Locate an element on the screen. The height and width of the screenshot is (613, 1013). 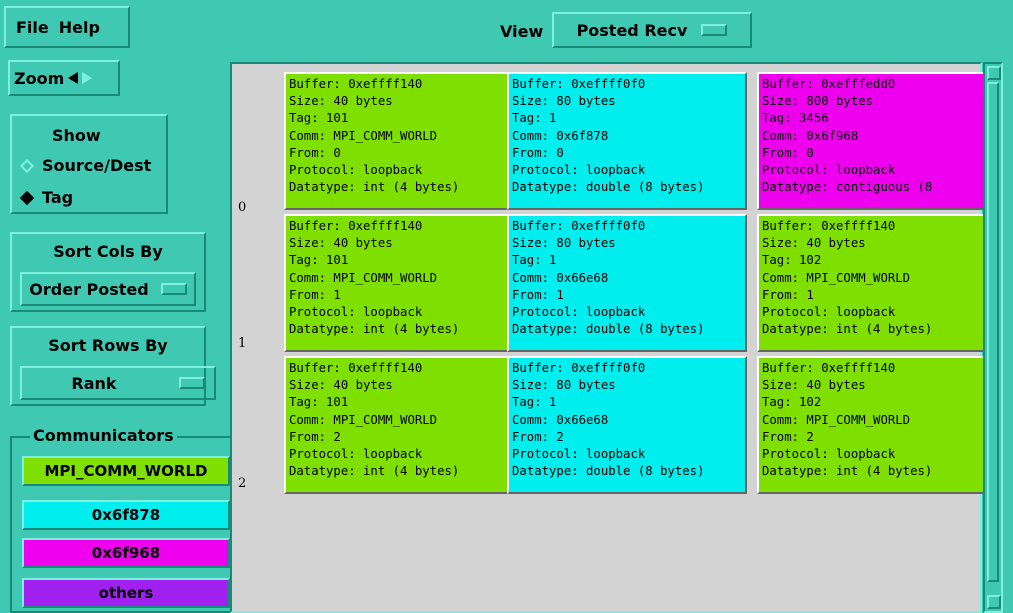
radio-on-icon is located at coordinates (27, 197).